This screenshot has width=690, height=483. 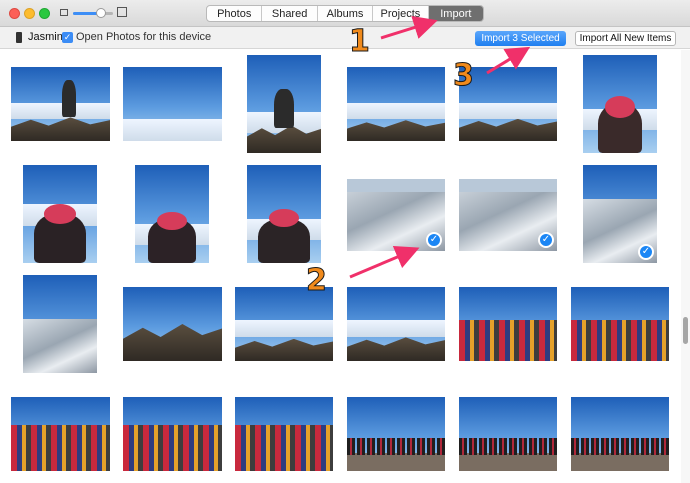 What do you see at coordinates (464, 76) in the screenshot?
I see `annotation-step-3: 3` at bounding box center [464, 76].